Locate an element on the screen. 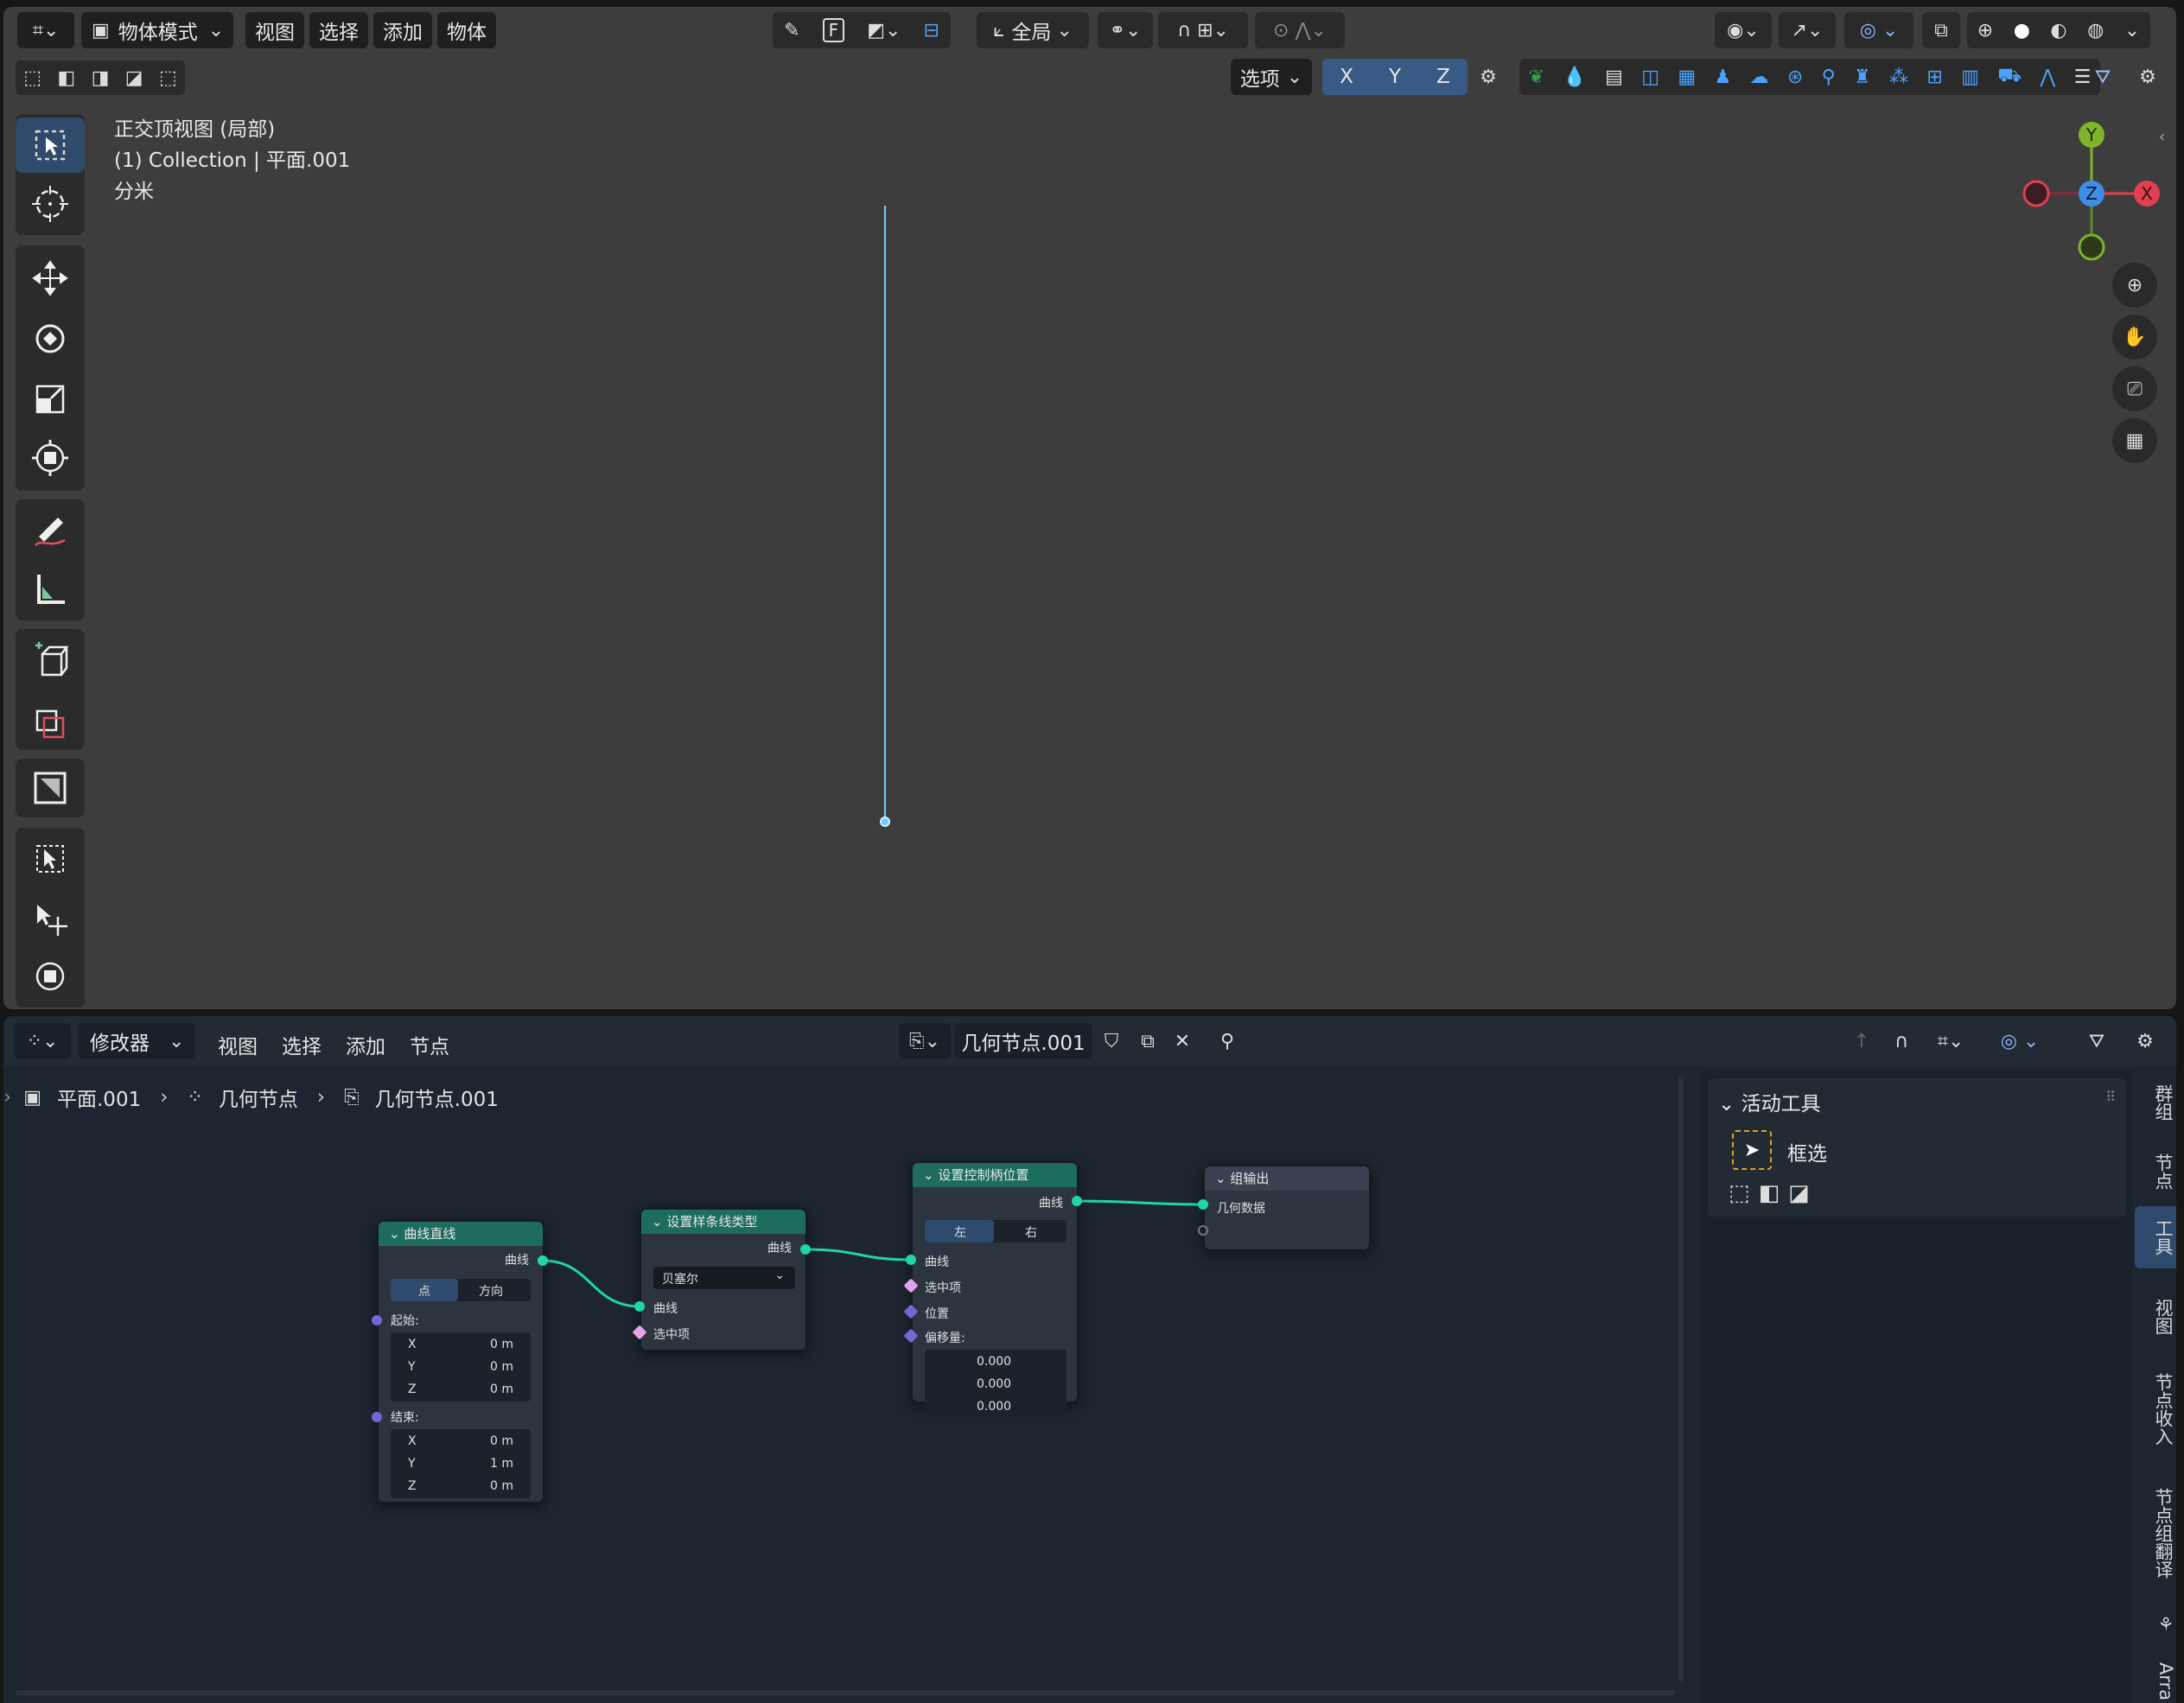 Image resolution: width=2184 pixels, height=1703 pixels. visibility-dropdown: ◉⌄ is located at coordinates (1743, 30).